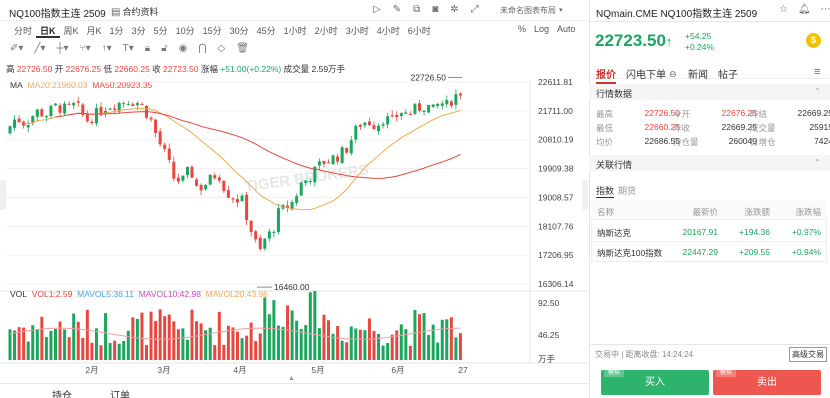 This screenshot has width=830, height=398. Describe the element at coordinates (161, 31) in the screenshot. I see `period-6: 5分` at that location.